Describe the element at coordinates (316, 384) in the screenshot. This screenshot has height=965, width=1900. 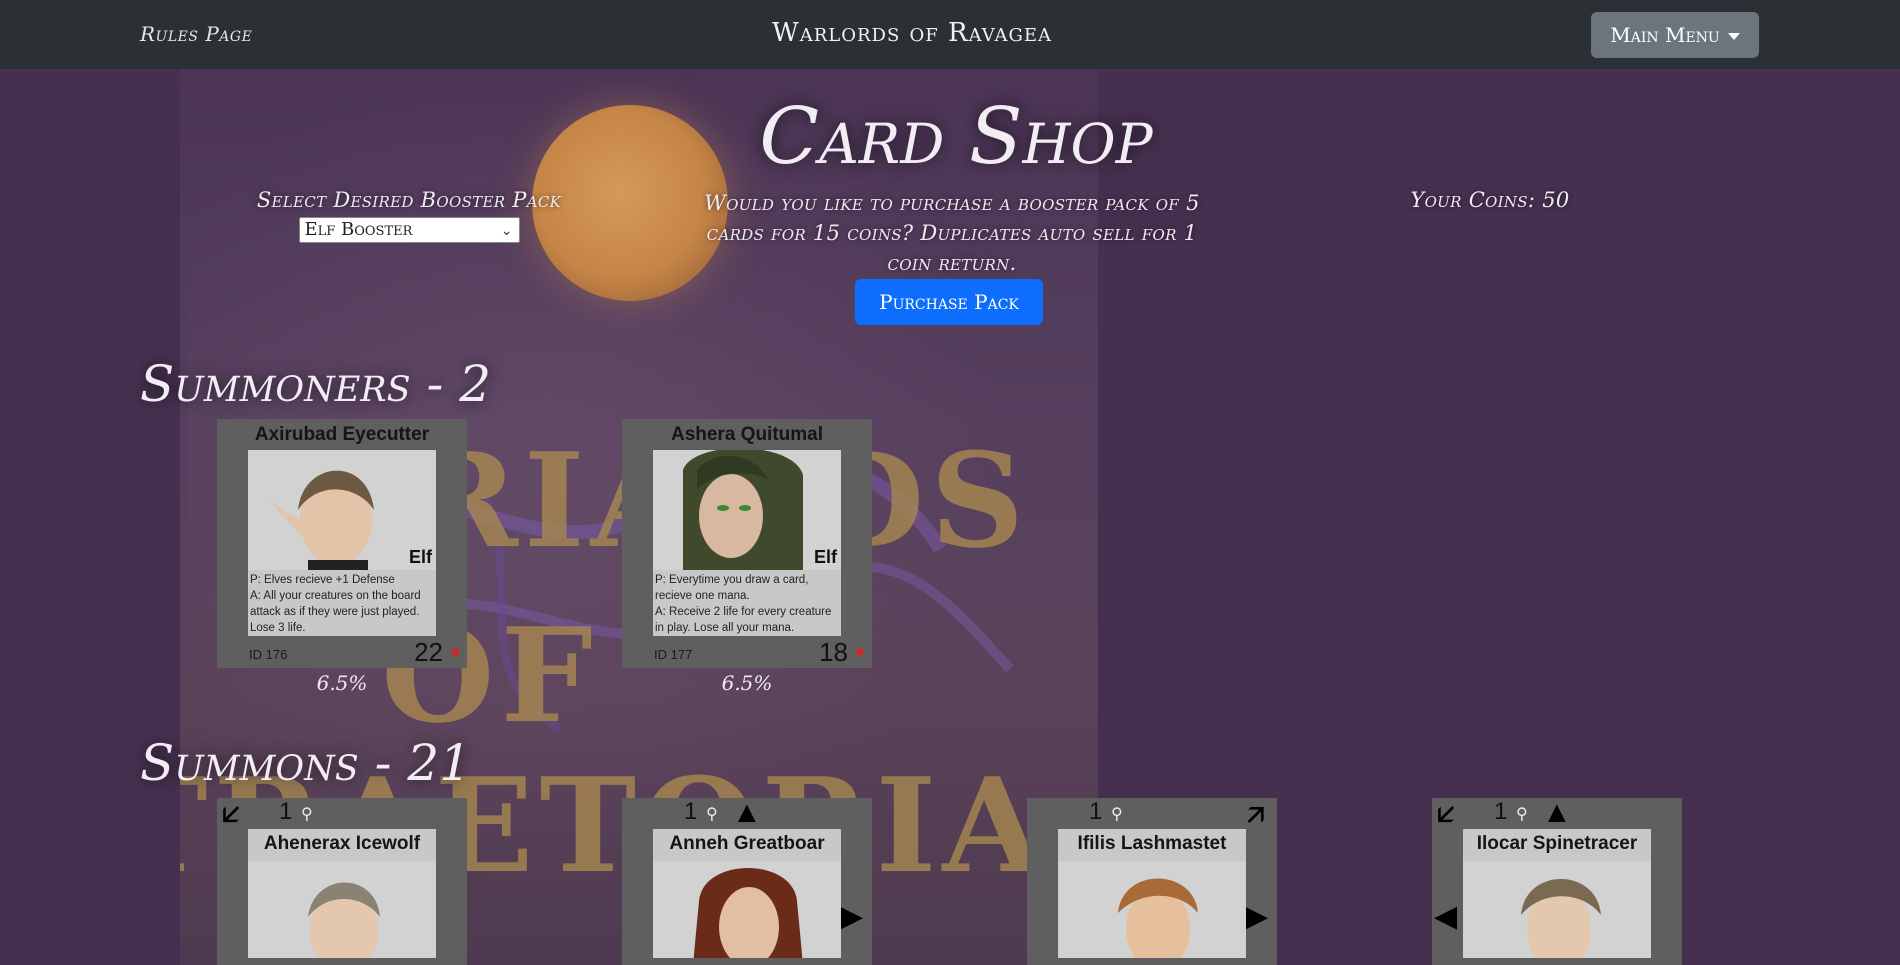
I see `summoners-section-title: Summoners - 2` at that location.